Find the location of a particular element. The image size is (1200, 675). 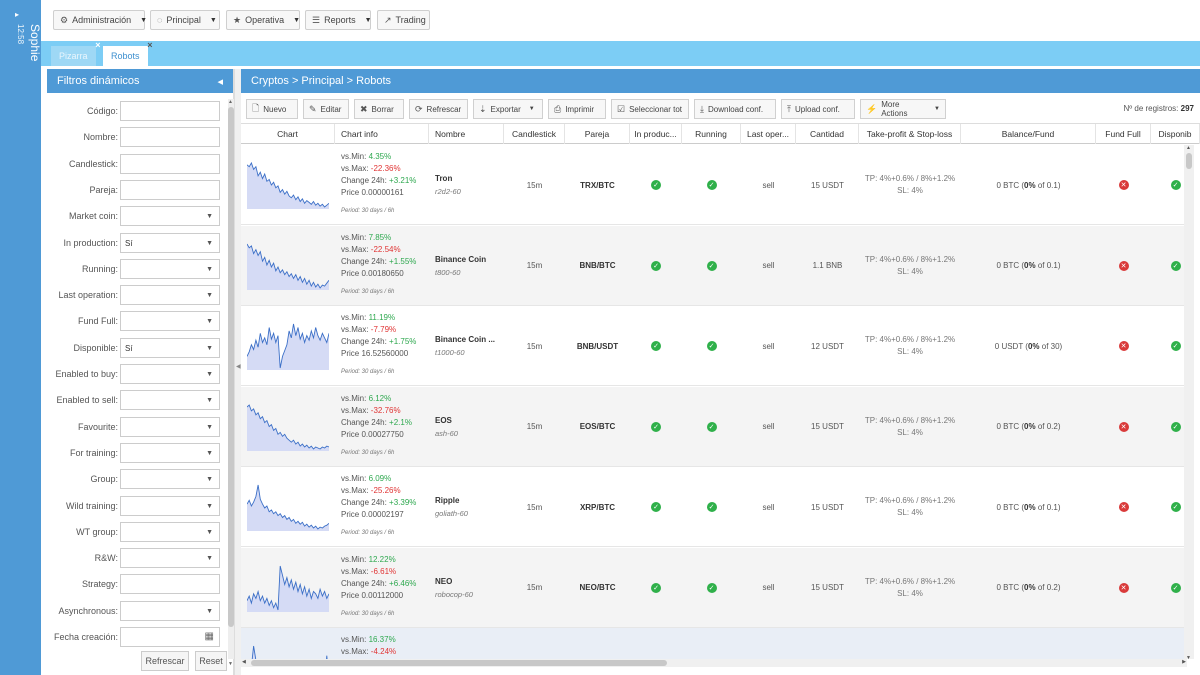

table-row: vs.Min: 16.37% vs.Max: -4.24% is located at coordinates (714, 643).